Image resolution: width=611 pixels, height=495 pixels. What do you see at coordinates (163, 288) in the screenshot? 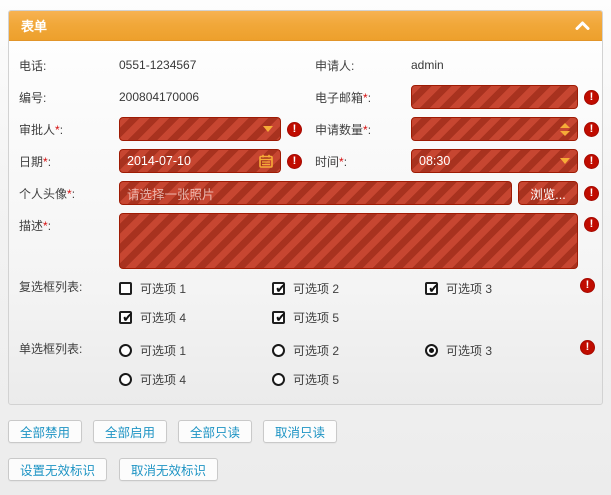
I see `checkbox-label: 可选项 1` at bounding box center [163, 288].